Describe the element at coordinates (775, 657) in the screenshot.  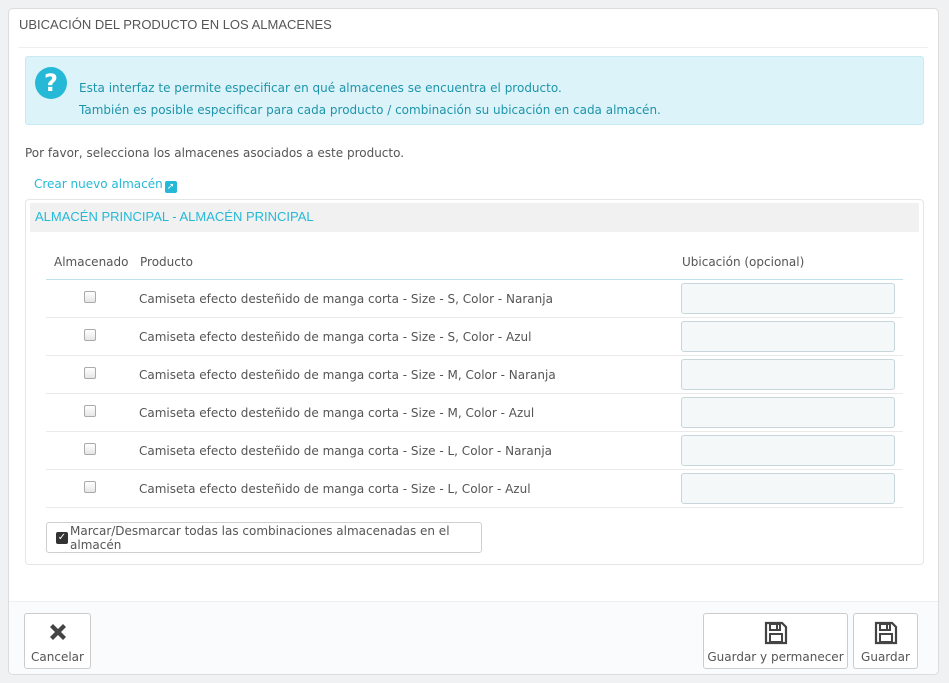
I see `save-and-stay-label: Guardar y permanecer` at that location.